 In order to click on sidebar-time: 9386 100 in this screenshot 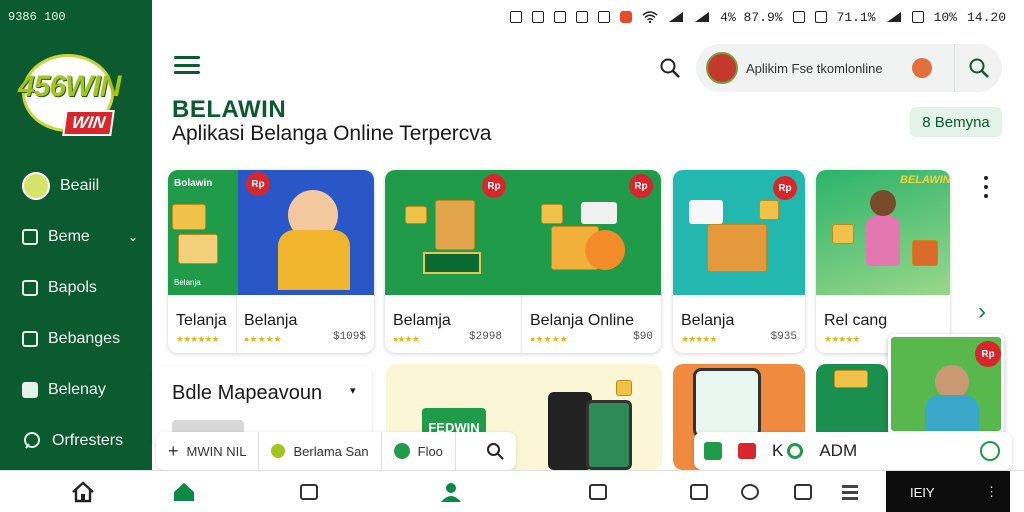, I will do `click(37, 17)`.